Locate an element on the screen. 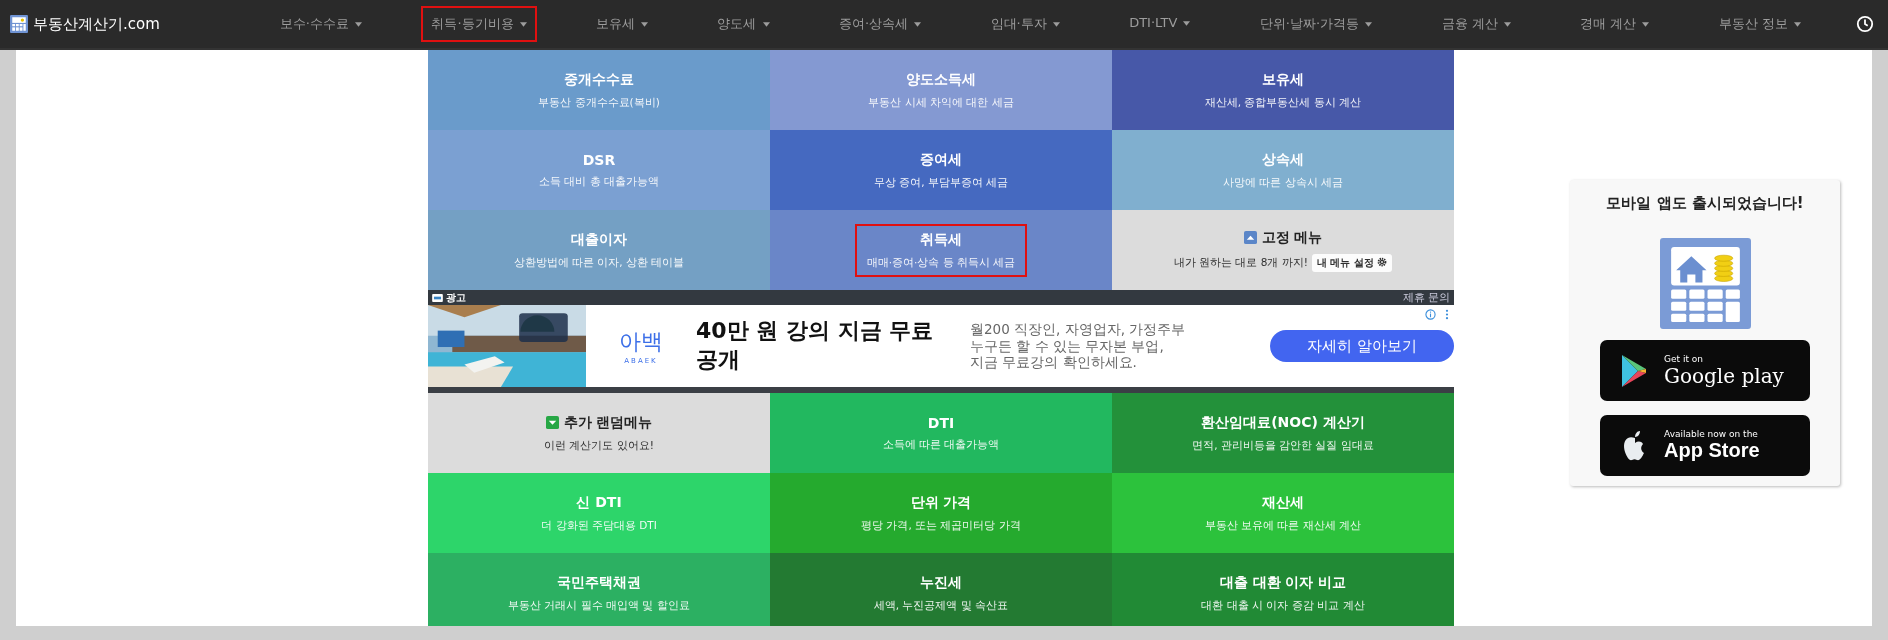 The image size is (1888, 640). nav-menu-item: 부동산 정보 is located at coordinates (1759, 24).